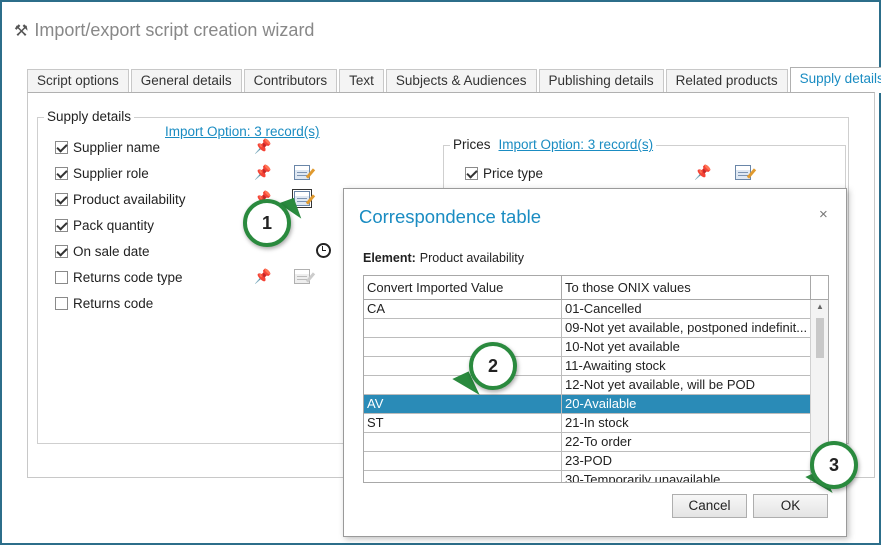 Image resolution: width=881 pixels, height=545 pixels. What do you see at coordinates (61, 147) in the screenshot?
I see `supplier-name-checkbox` at bounding box center [61, 147].